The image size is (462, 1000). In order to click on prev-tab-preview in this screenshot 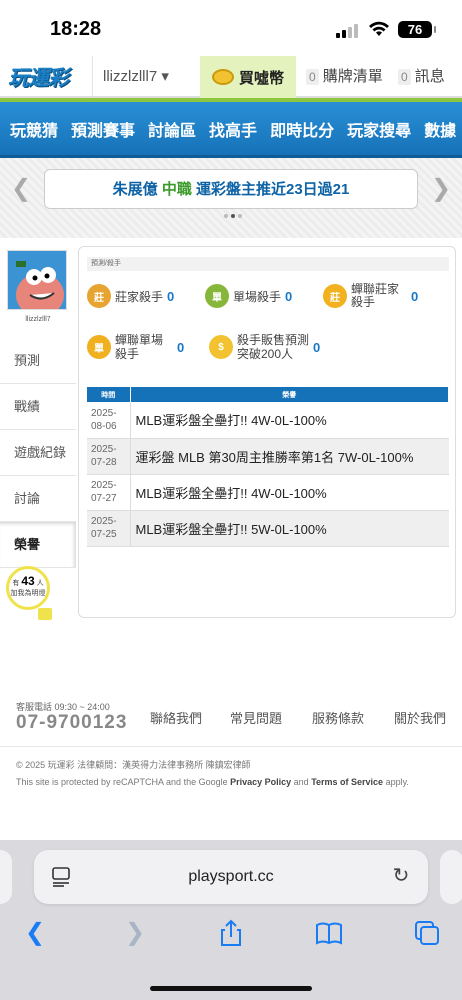, I will do `click(6, 877)`.